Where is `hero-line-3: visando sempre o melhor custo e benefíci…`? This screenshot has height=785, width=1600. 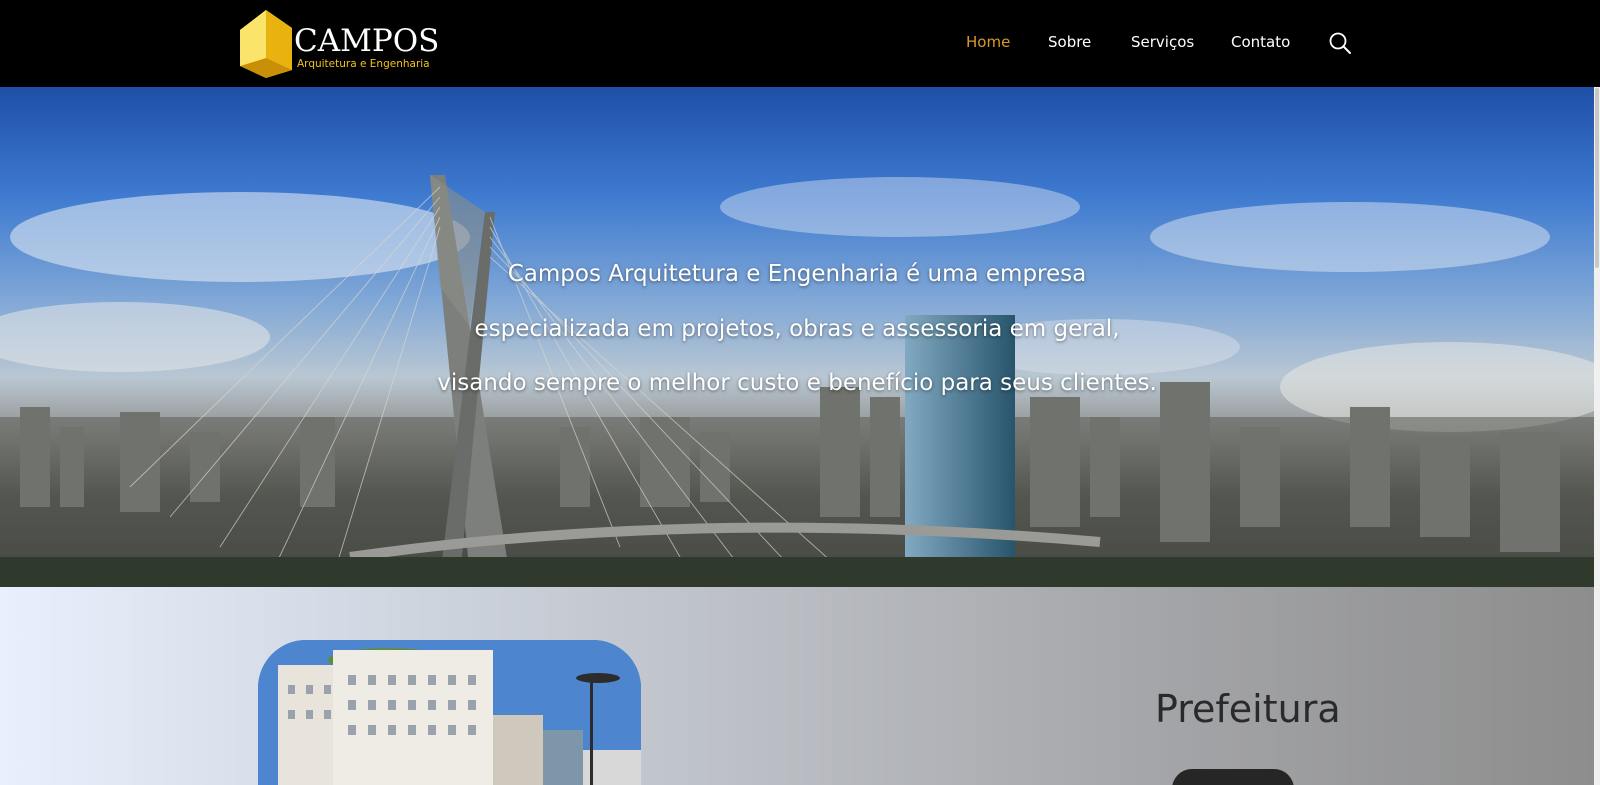 hero-line-3: visando sempre o melhor custo e benefíci… is located at coordinates (797, 383).